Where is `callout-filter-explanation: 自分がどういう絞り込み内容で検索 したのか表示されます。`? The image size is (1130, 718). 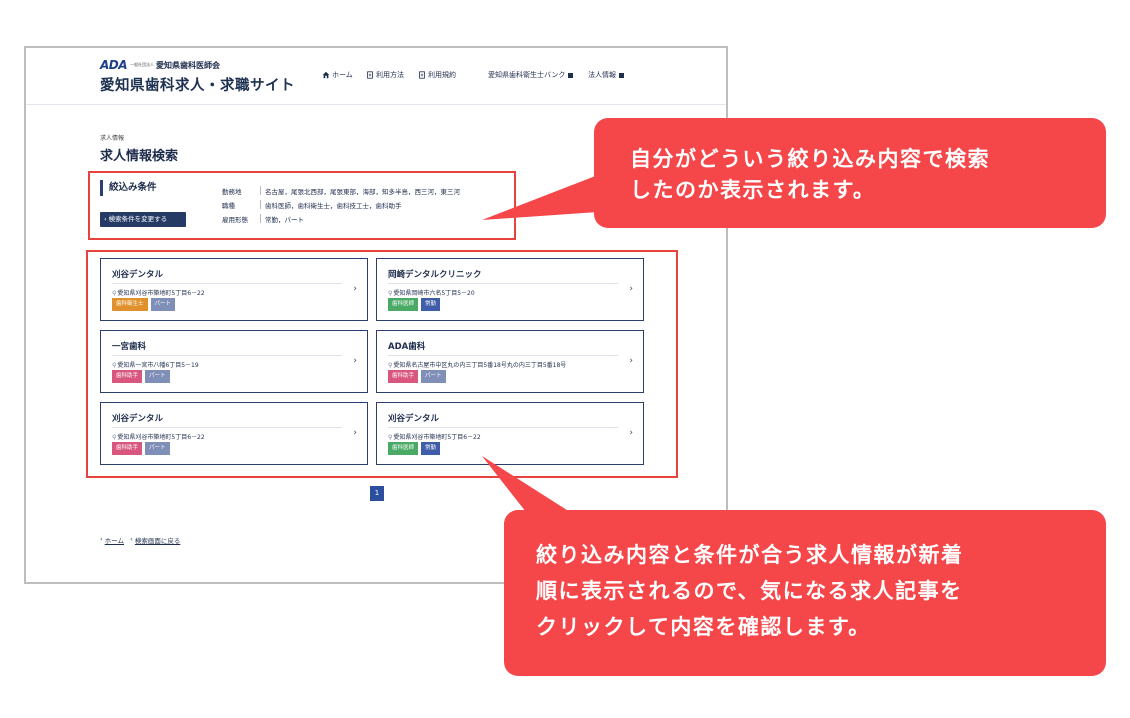
callout-filter-explanation: 自分がどういう絞り込み内容で検索 したのか表示されます。 is located at coordinates (850, 173).